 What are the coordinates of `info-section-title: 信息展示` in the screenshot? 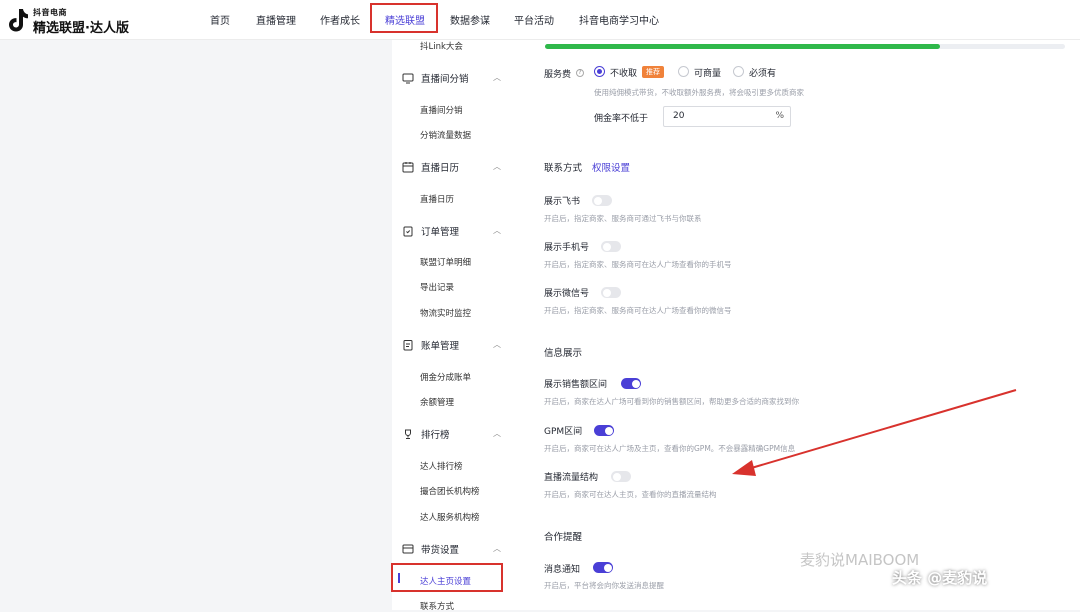 It's located at (563, 352).